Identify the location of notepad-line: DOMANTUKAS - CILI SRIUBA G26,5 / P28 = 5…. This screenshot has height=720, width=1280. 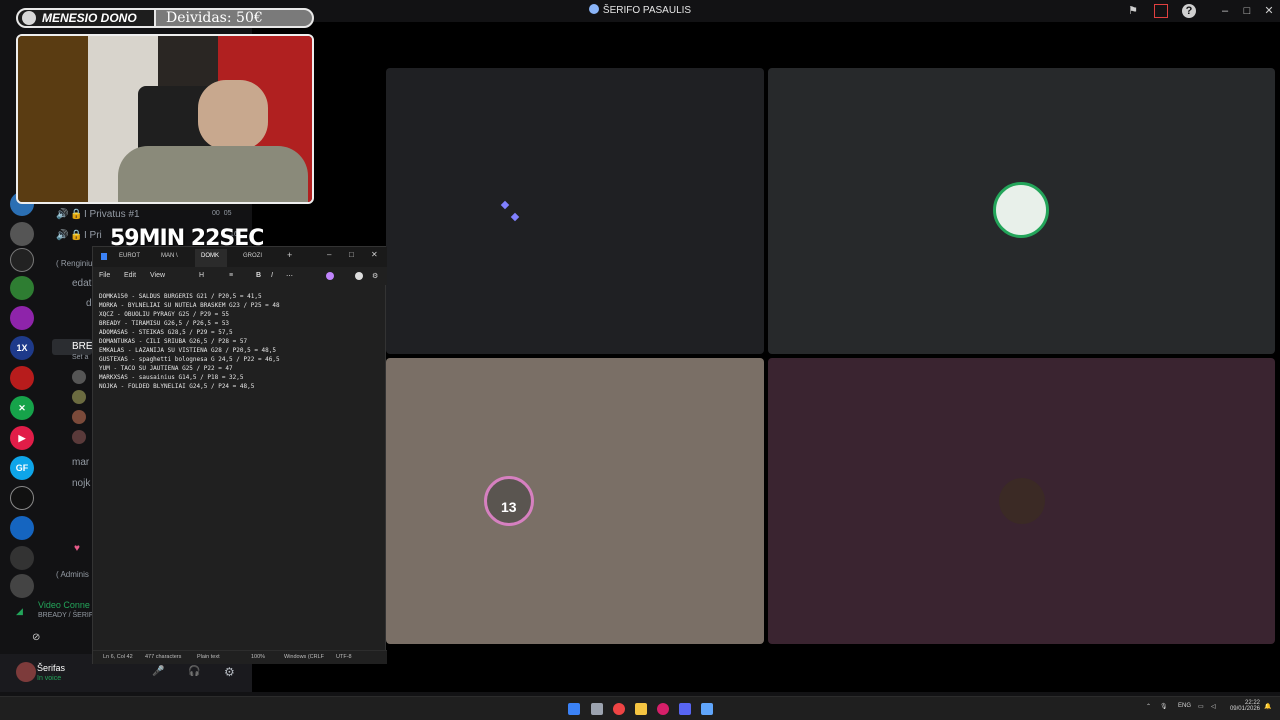
(241, 341).